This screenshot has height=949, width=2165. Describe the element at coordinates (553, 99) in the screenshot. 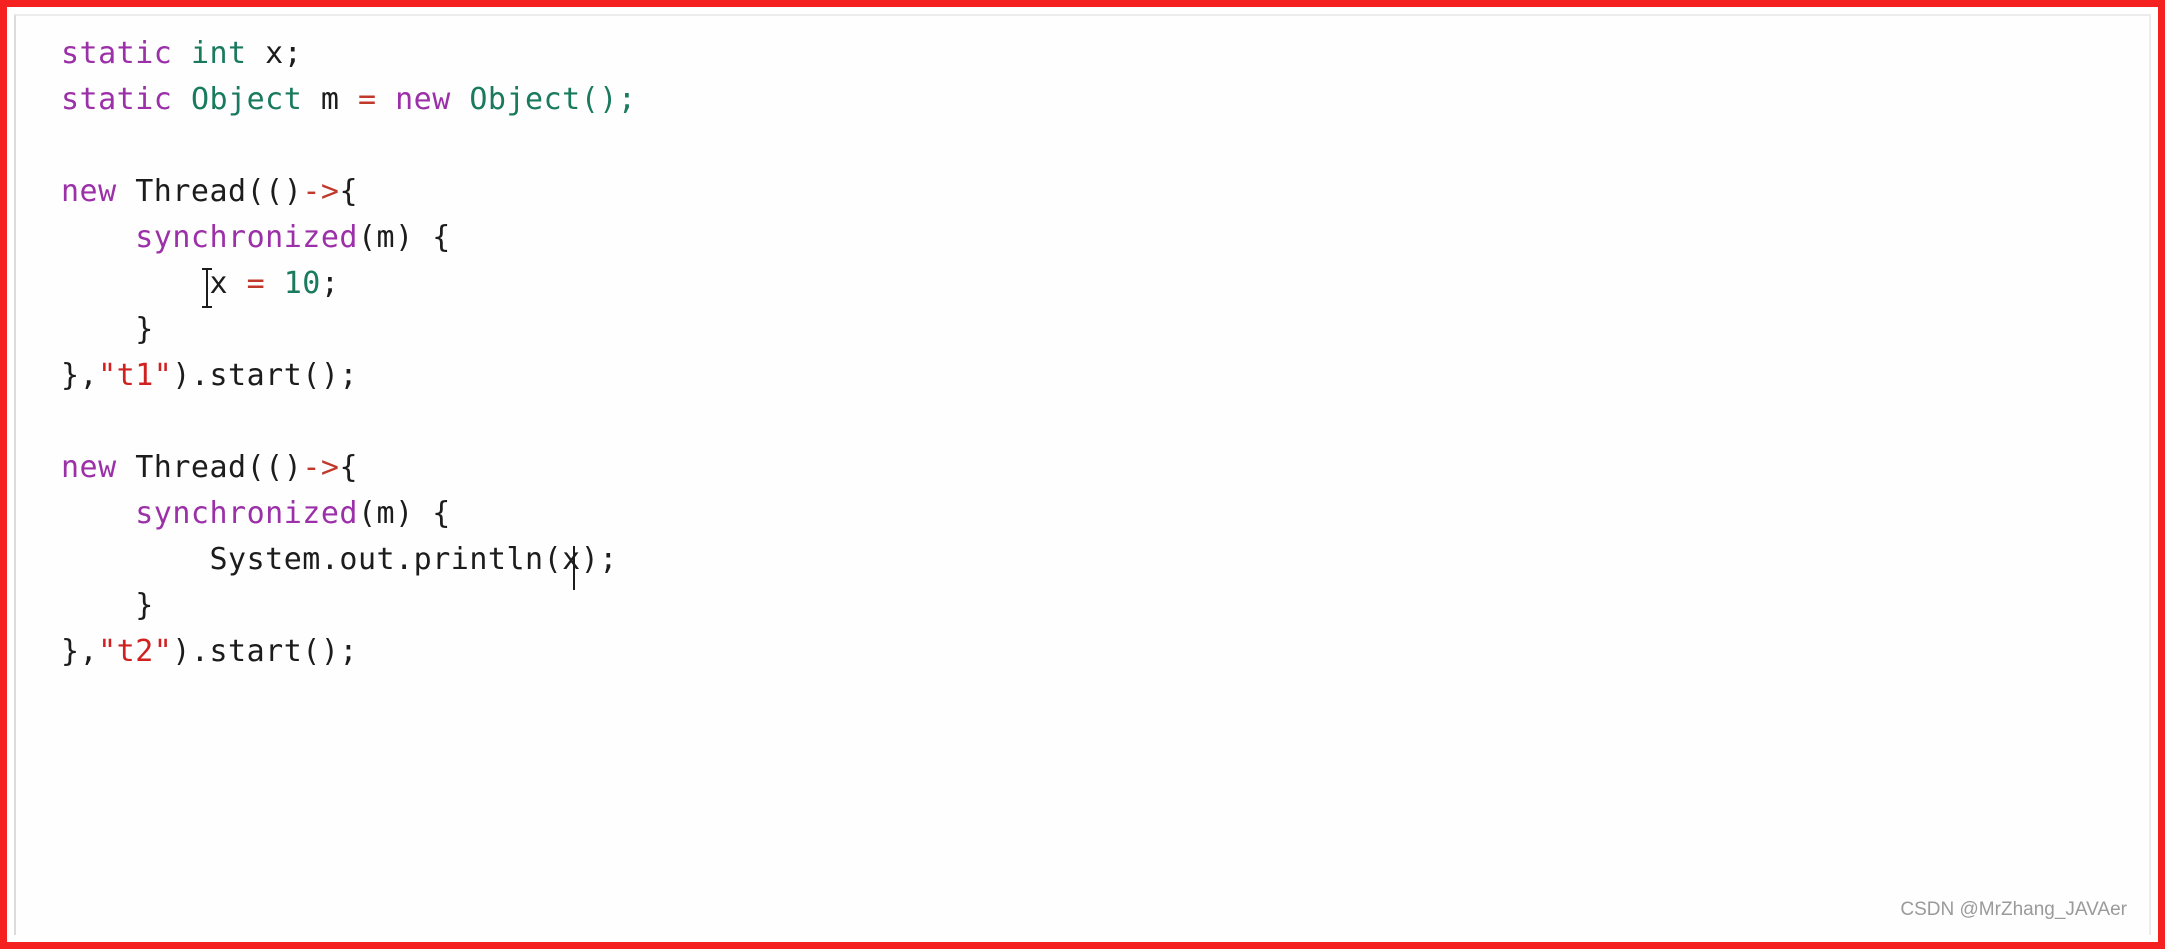

I see `code-token-type: Object();` at that location.